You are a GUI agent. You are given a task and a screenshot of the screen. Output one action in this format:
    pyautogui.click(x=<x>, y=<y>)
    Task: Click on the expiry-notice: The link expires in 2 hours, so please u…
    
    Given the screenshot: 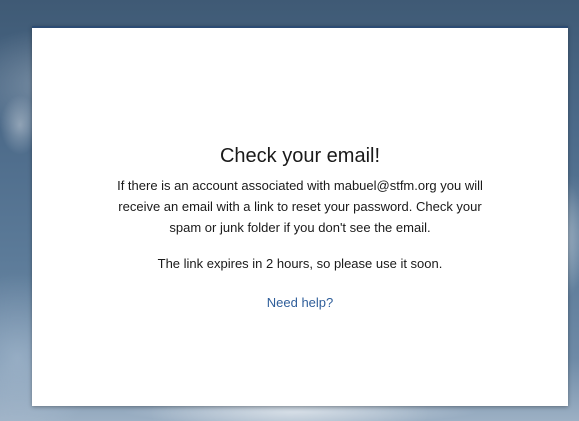 What is the action you would take?
    pyautogui.click(x=300, y=263)
    